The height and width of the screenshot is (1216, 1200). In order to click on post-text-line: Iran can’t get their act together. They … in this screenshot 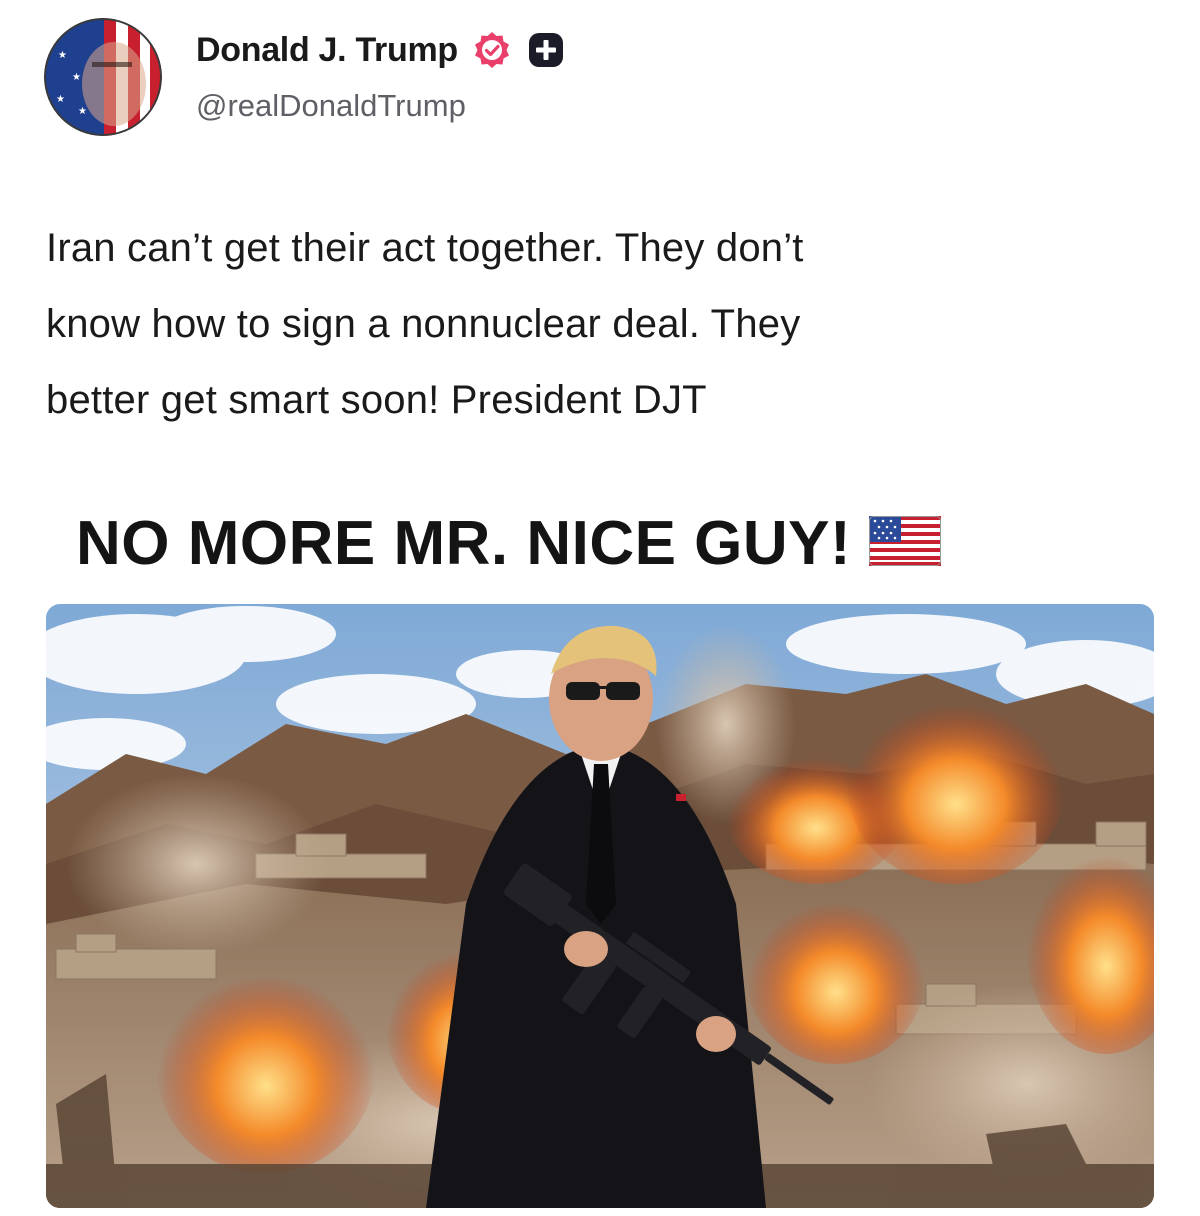, I will do `click(425, 248)`.